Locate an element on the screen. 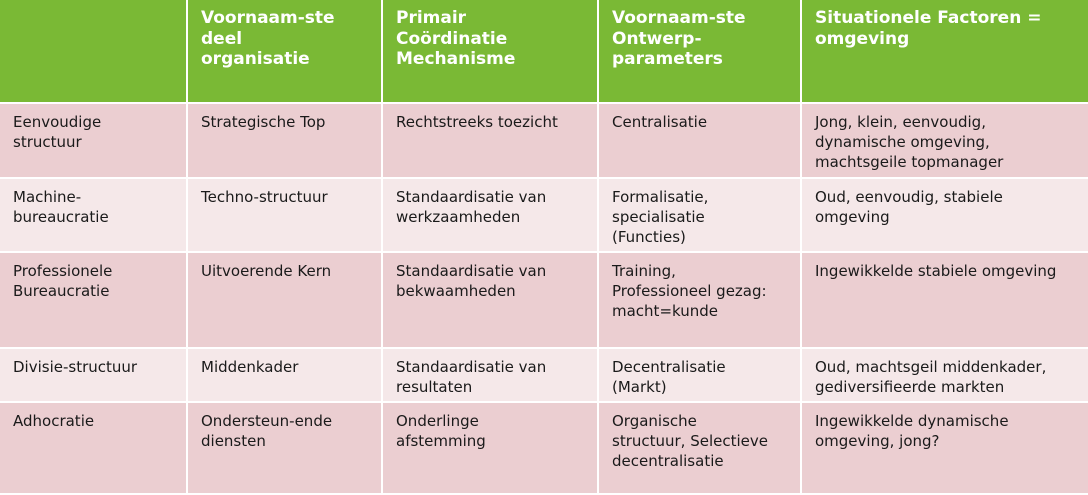  table-cell: Machine- bureaucratie is located at coordinates (94, 215).